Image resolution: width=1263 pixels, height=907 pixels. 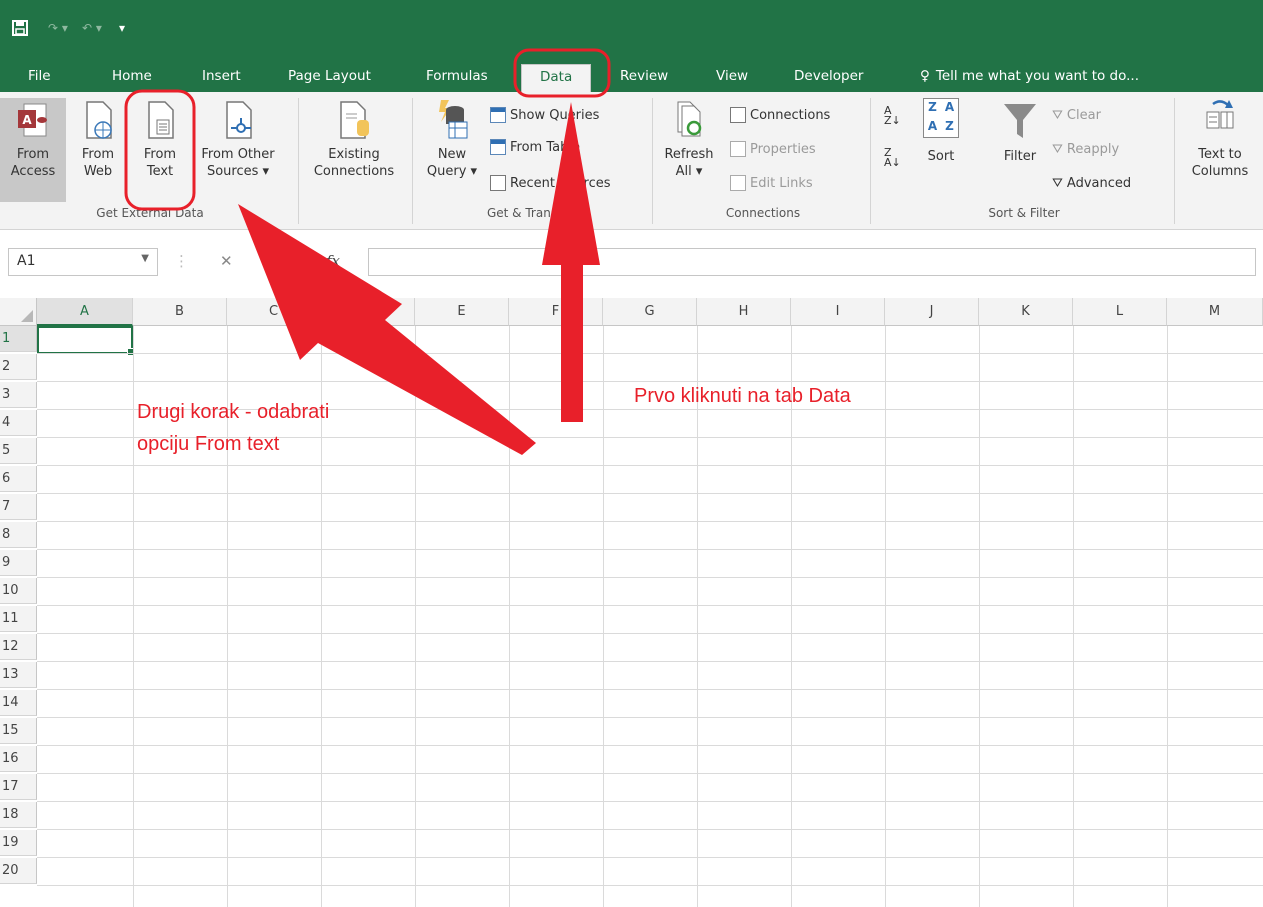 What do you see at coordinates (650, 312) in the screenshot?
I see `column-header-g: G` at bounding box center [650, 312].